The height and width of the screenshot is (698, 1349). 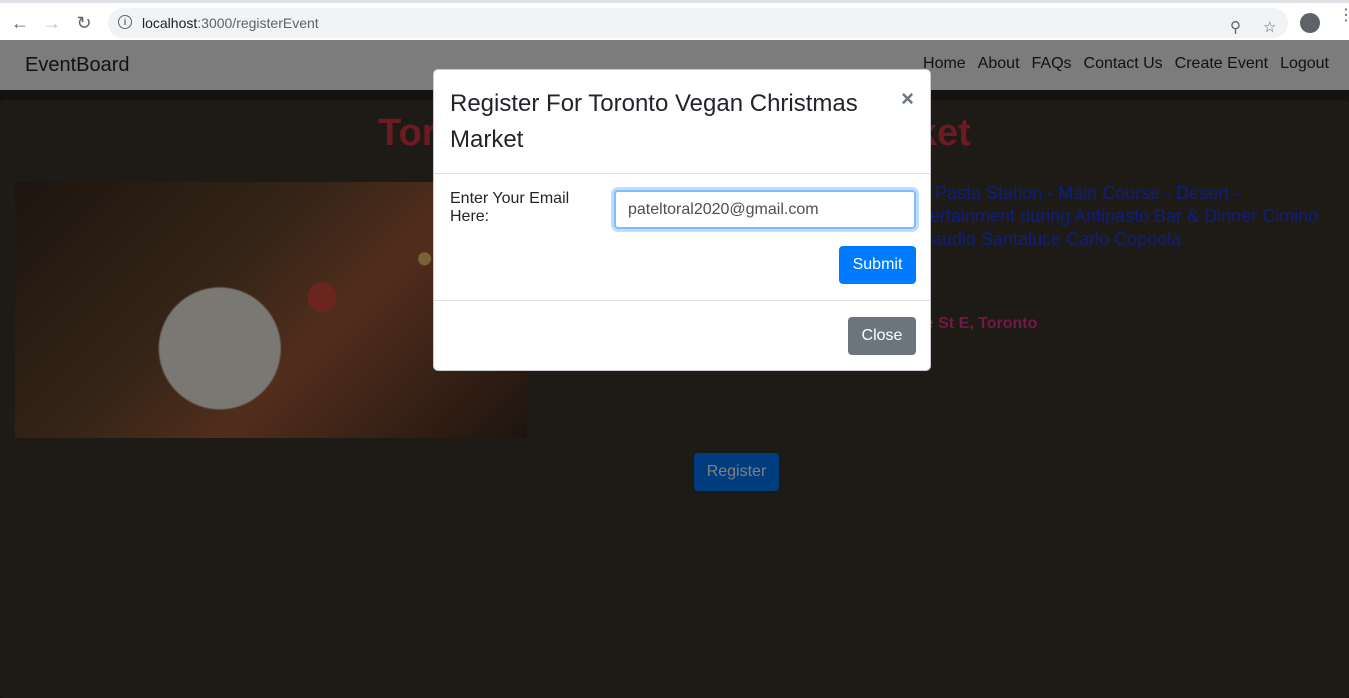 What do you see at coordinates (230, 23) in the screenshot?
I see `url-text: localhost:3000/registerEvent` at bounding box center [230, 23].